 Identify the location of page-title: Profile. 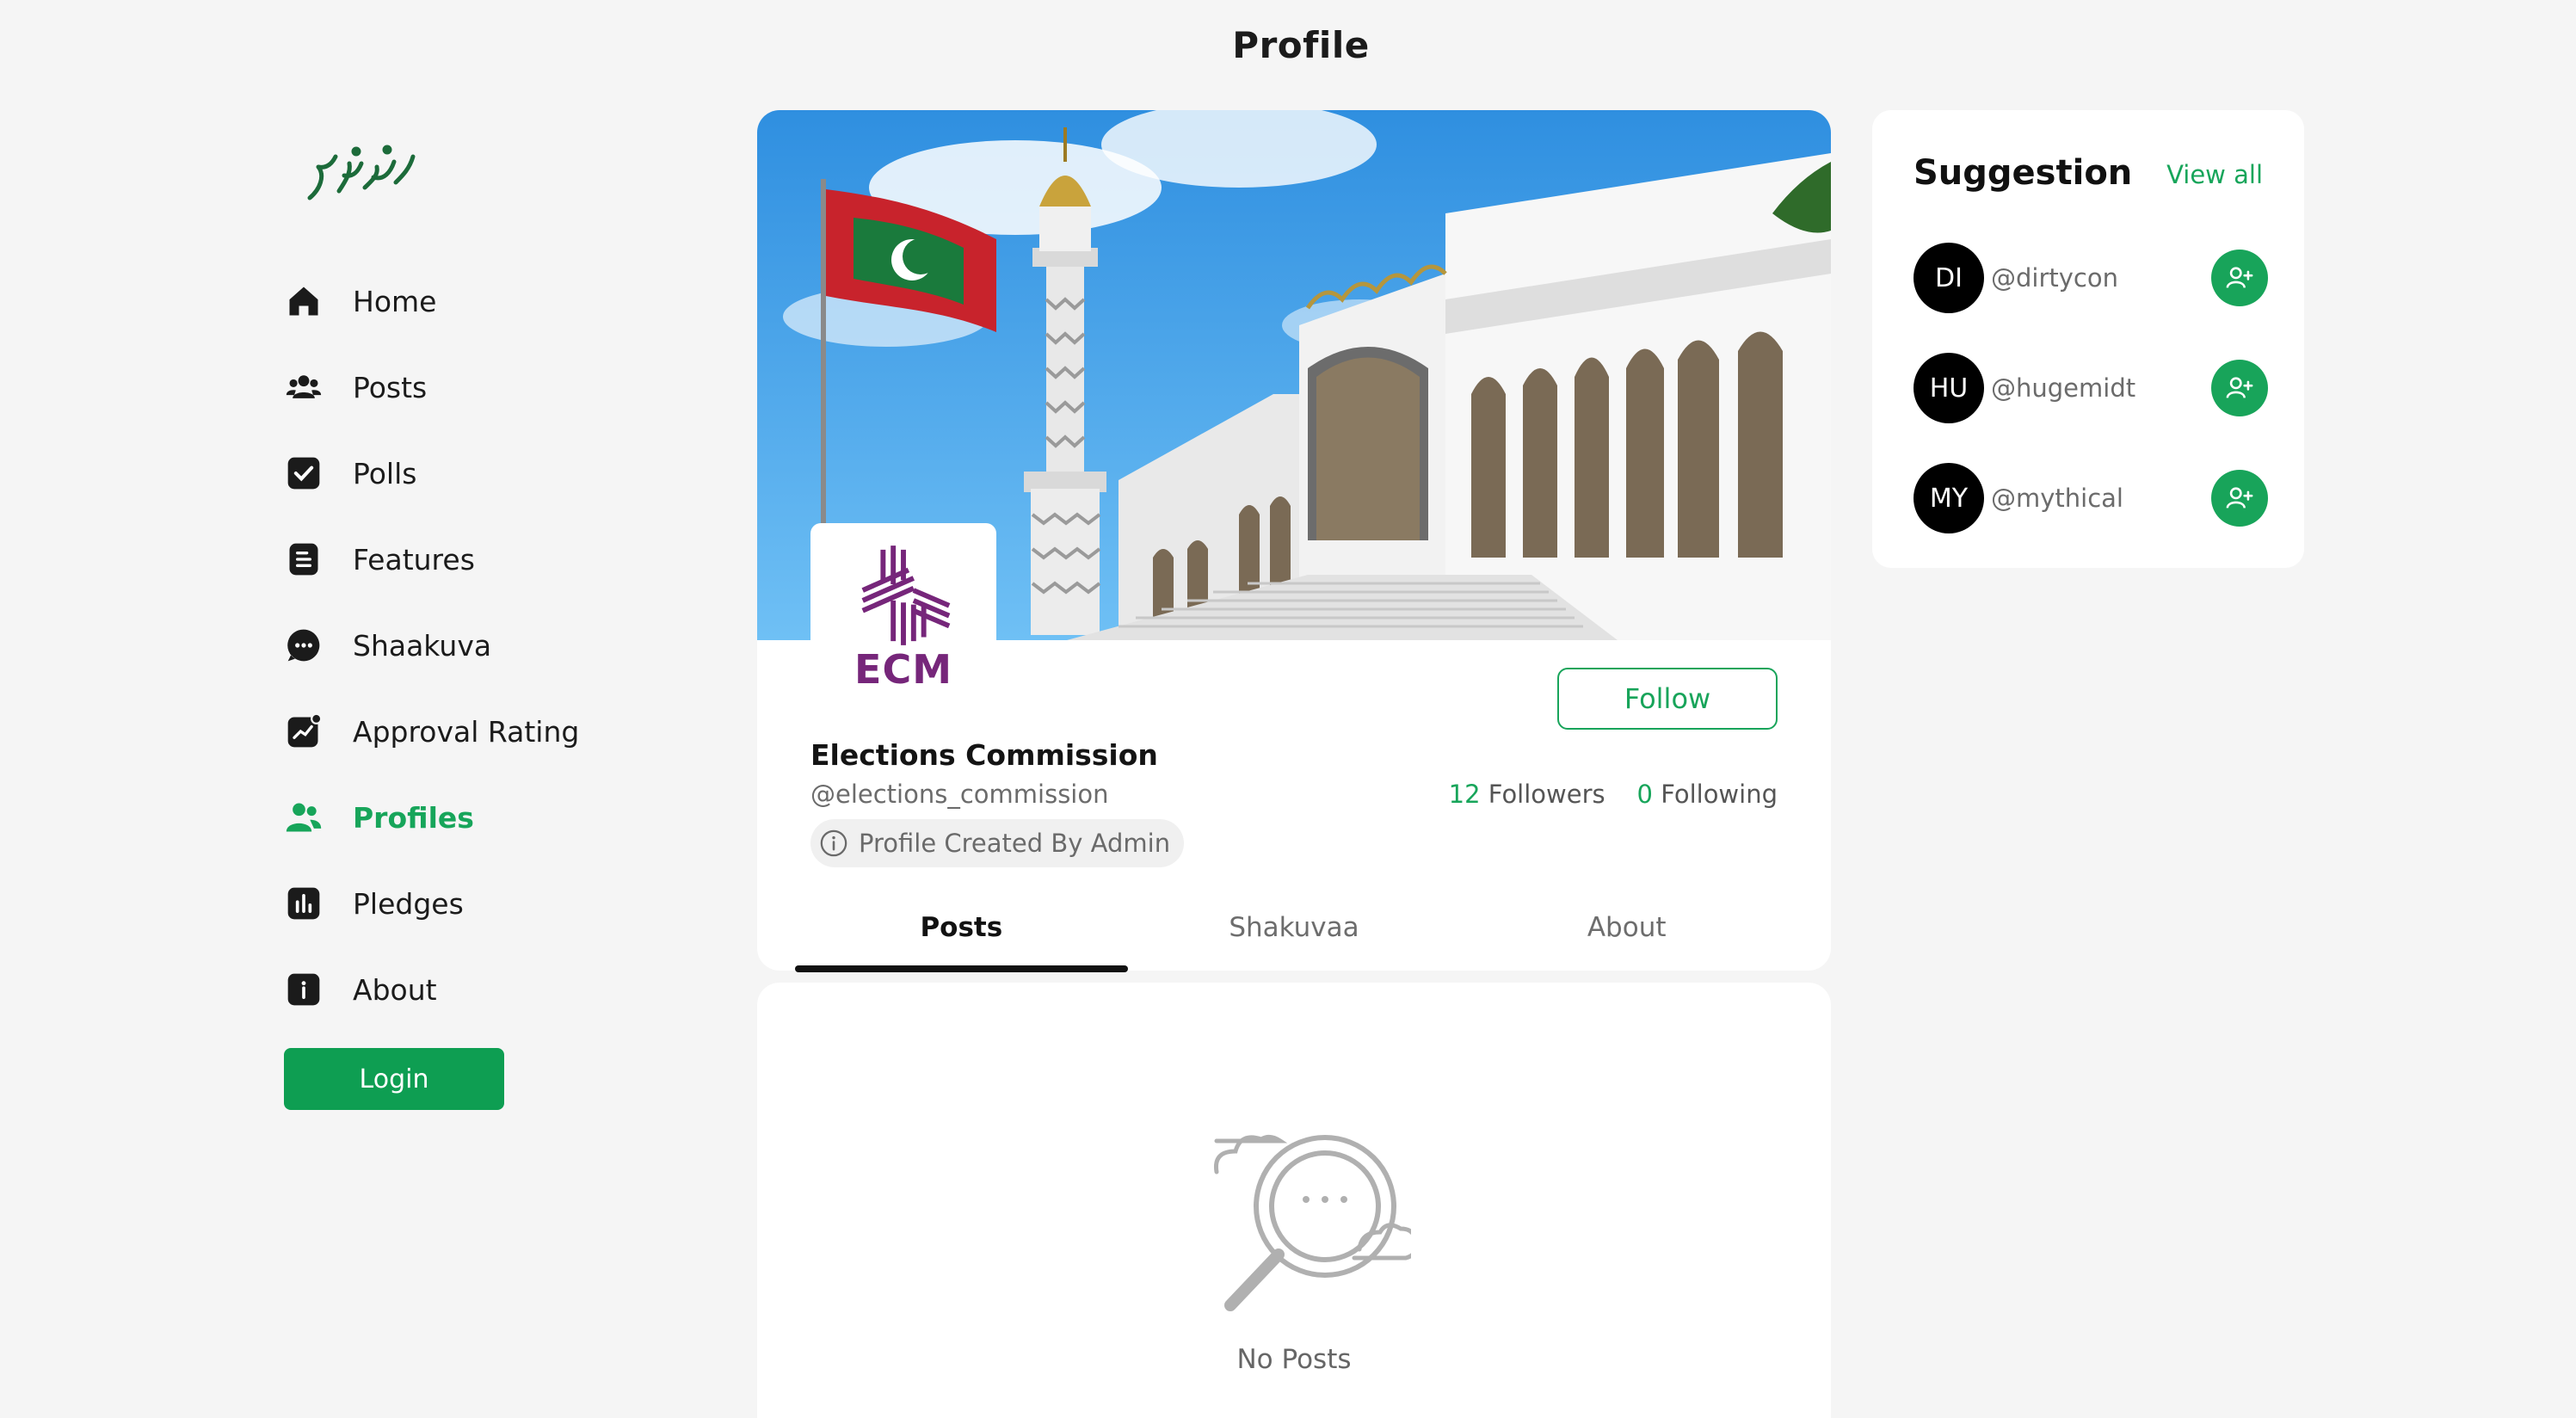
(1301, 45).